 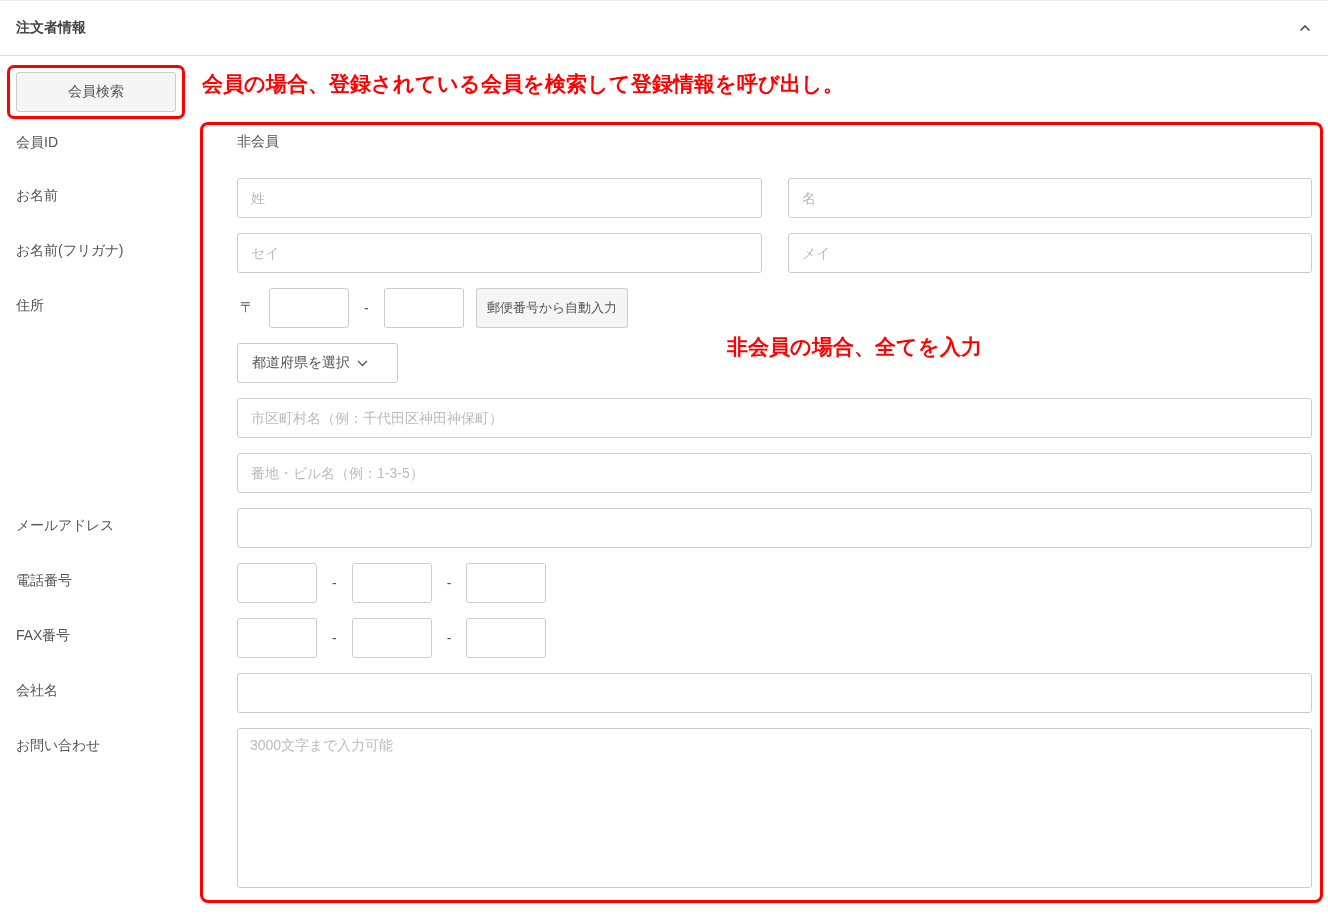 What do you see at coordinates (499, 198) in the screenshot?
I see `name-input: 姓` at bounding box center [499, 198].